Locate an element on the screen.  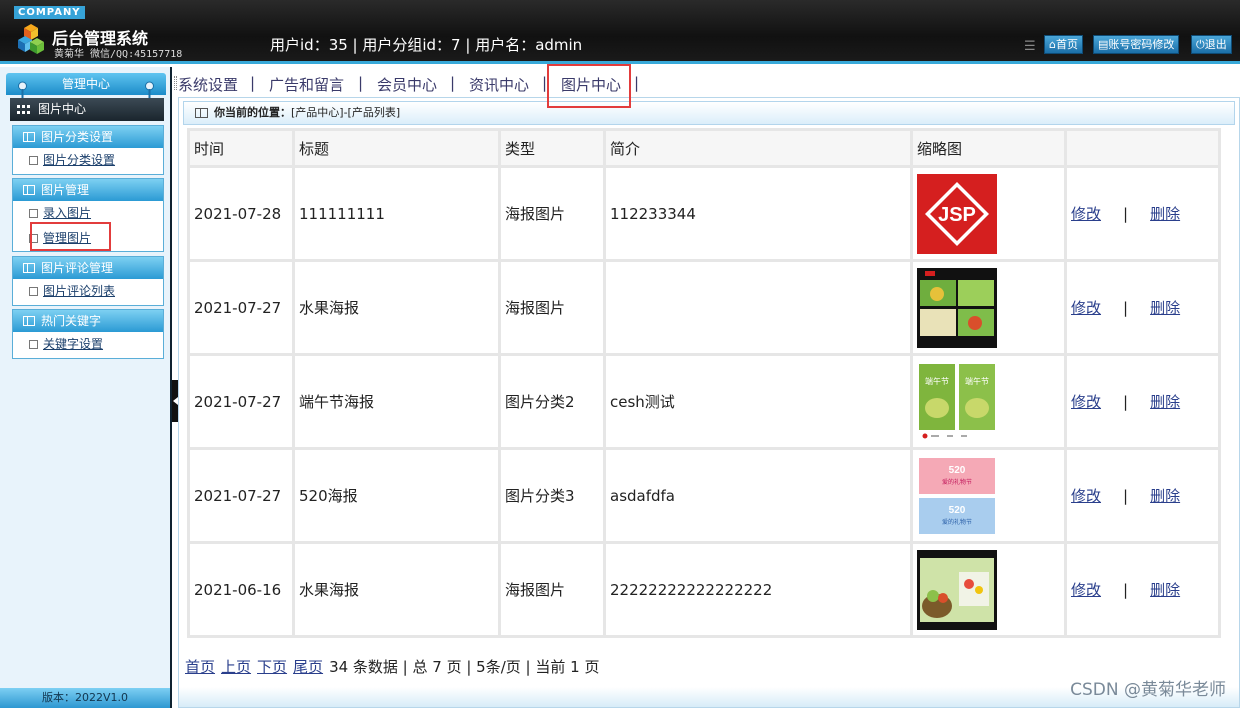
table-header-row: 时间 标题 类型 简介 缩略图 is located at coordinates (704, 148).